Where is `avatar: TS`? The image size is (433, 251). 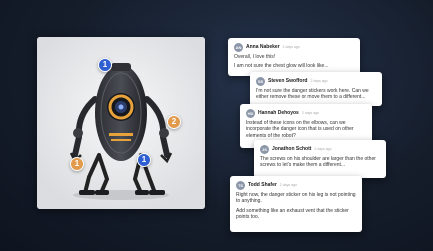 avatar: TS is located at coordinates (240, 185).